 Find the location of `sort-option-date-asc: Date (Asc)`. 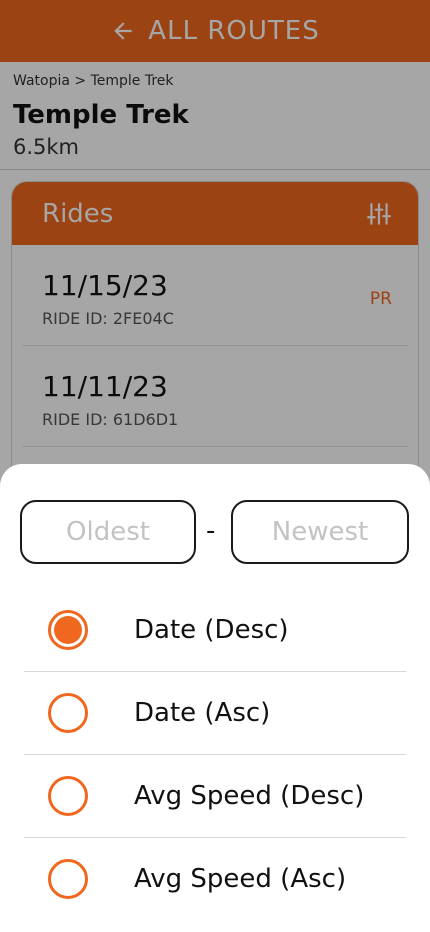

sort-option-date-asc: Date (Asc) is located at coordinates (215, 713).